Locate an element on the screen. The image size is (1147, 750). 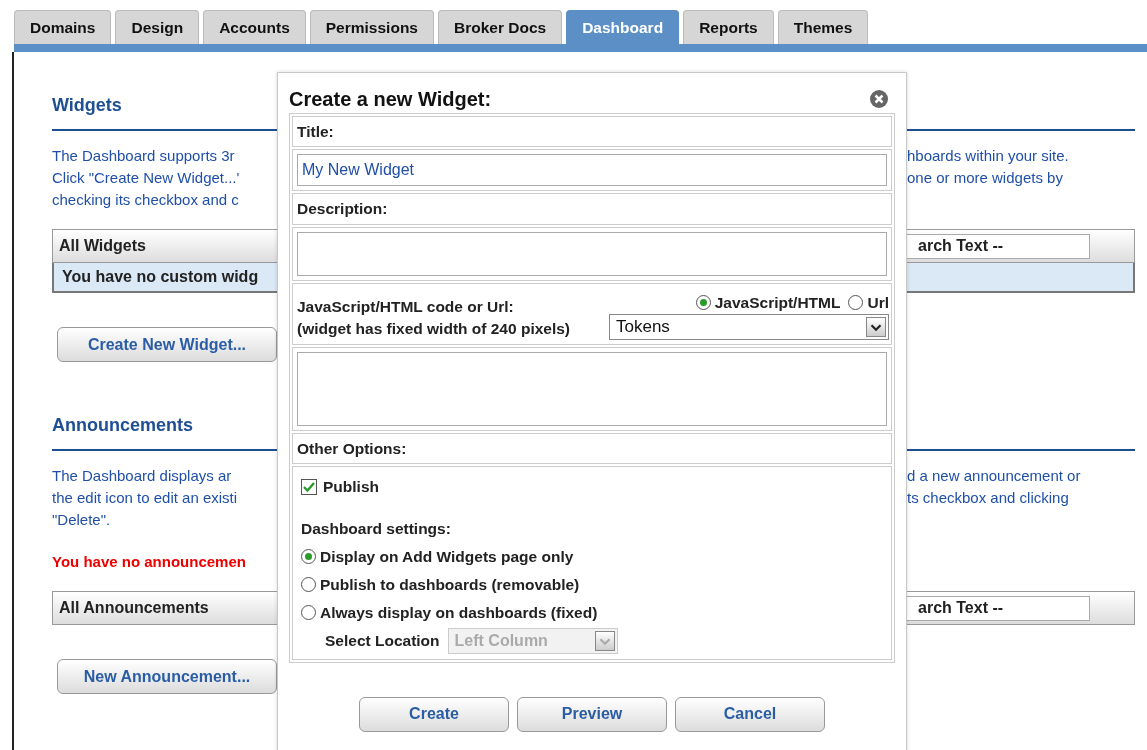
field-label: JavaScript/HTML code or Url: is located at coordinates (406, 306).